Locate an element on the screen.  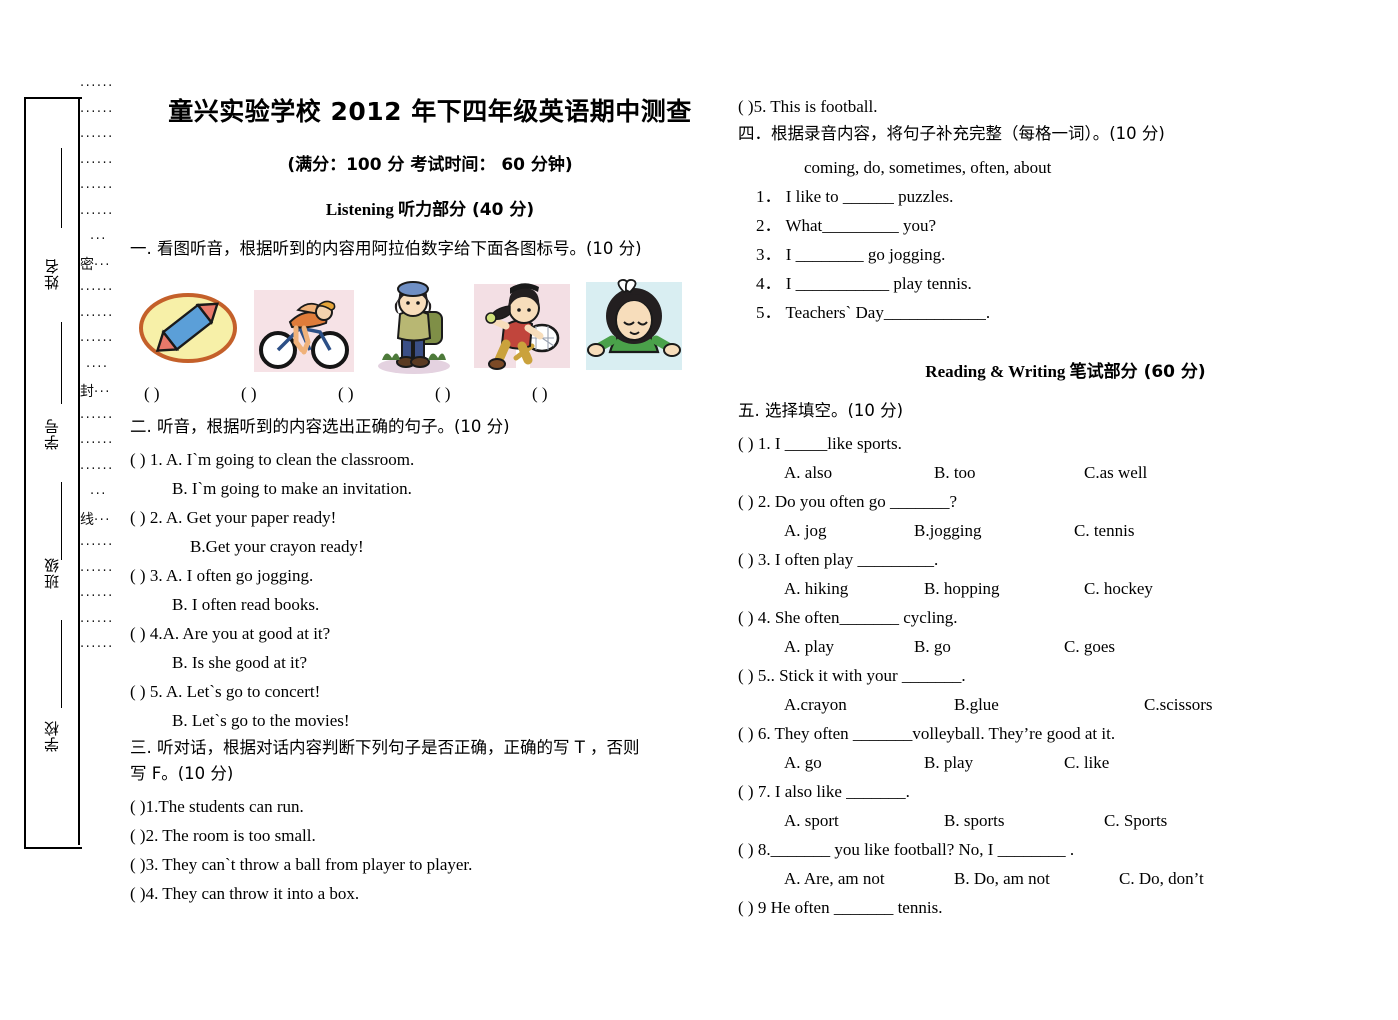
item-number: 2. is located at coordinates (156, 518).